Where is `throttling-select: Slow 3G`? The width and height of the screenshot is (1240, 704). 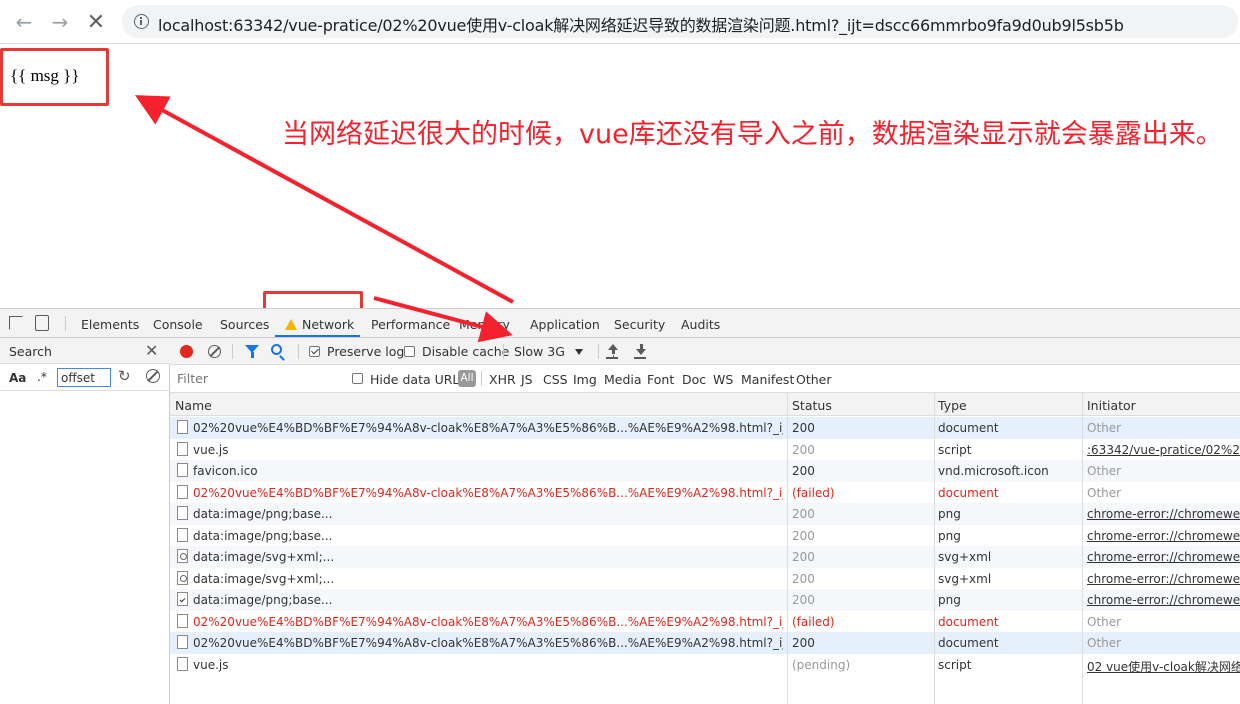
throttling-select: Slow 3G is located at coordinates (552, 352).